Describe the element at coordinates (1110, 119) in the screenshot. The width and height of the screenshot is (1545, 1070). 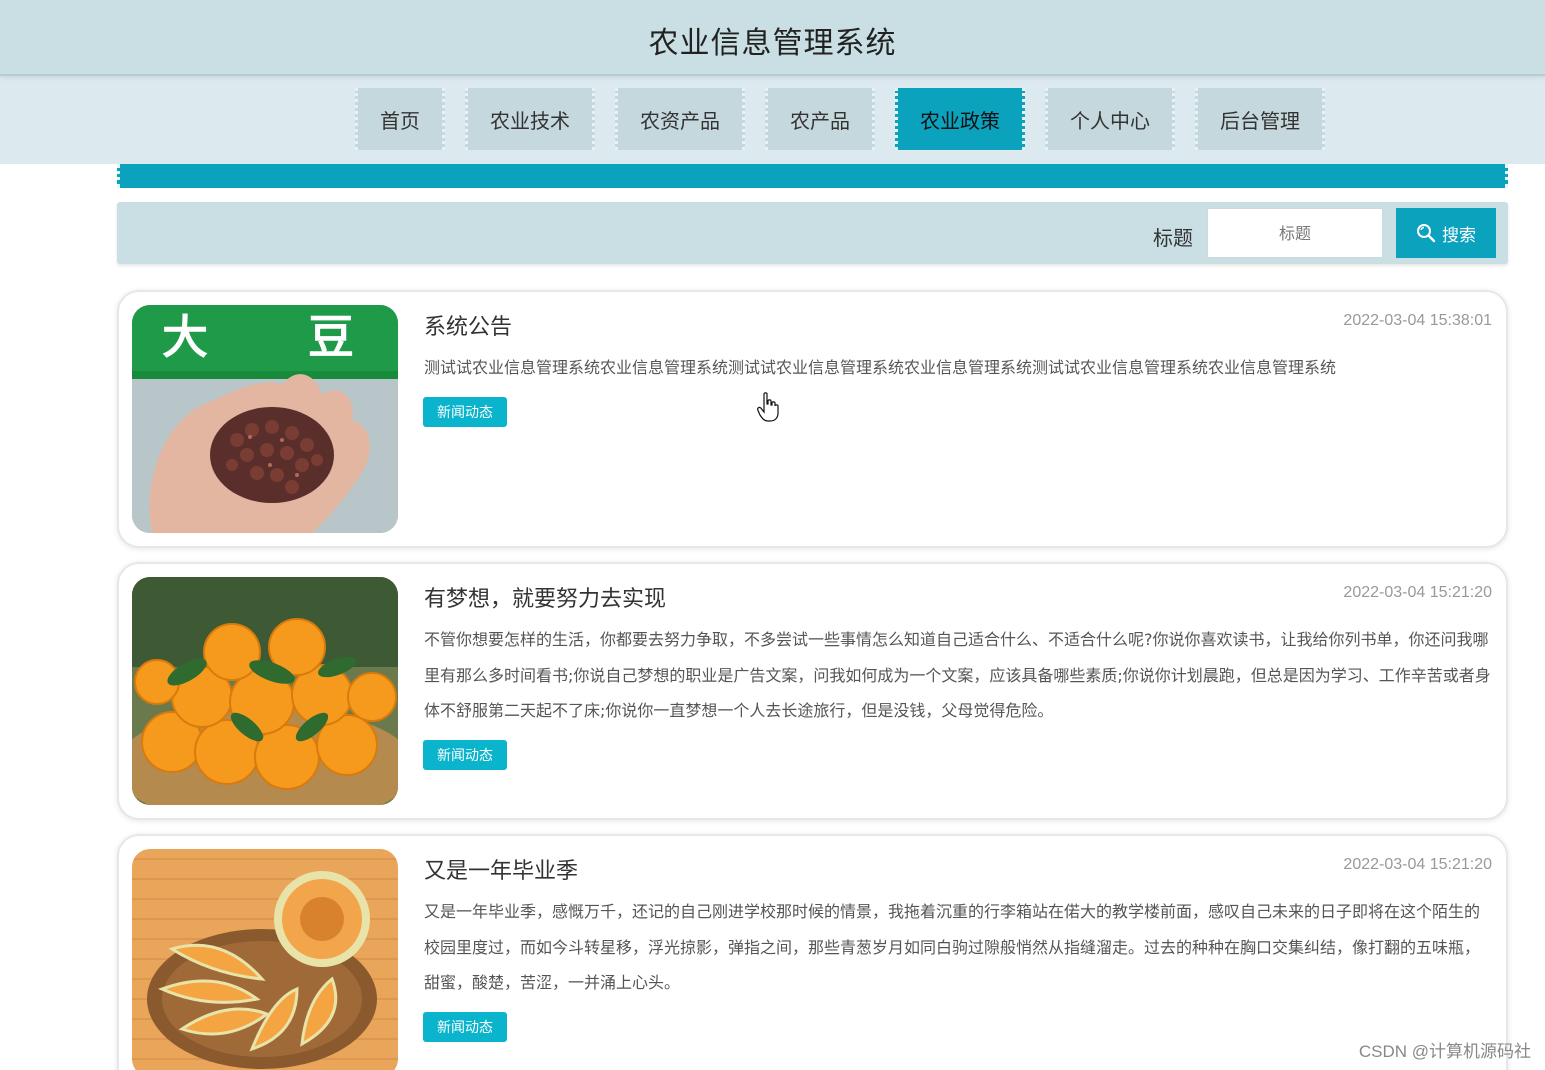
I see `nav-item-personal-center: 个人中心` at that location.